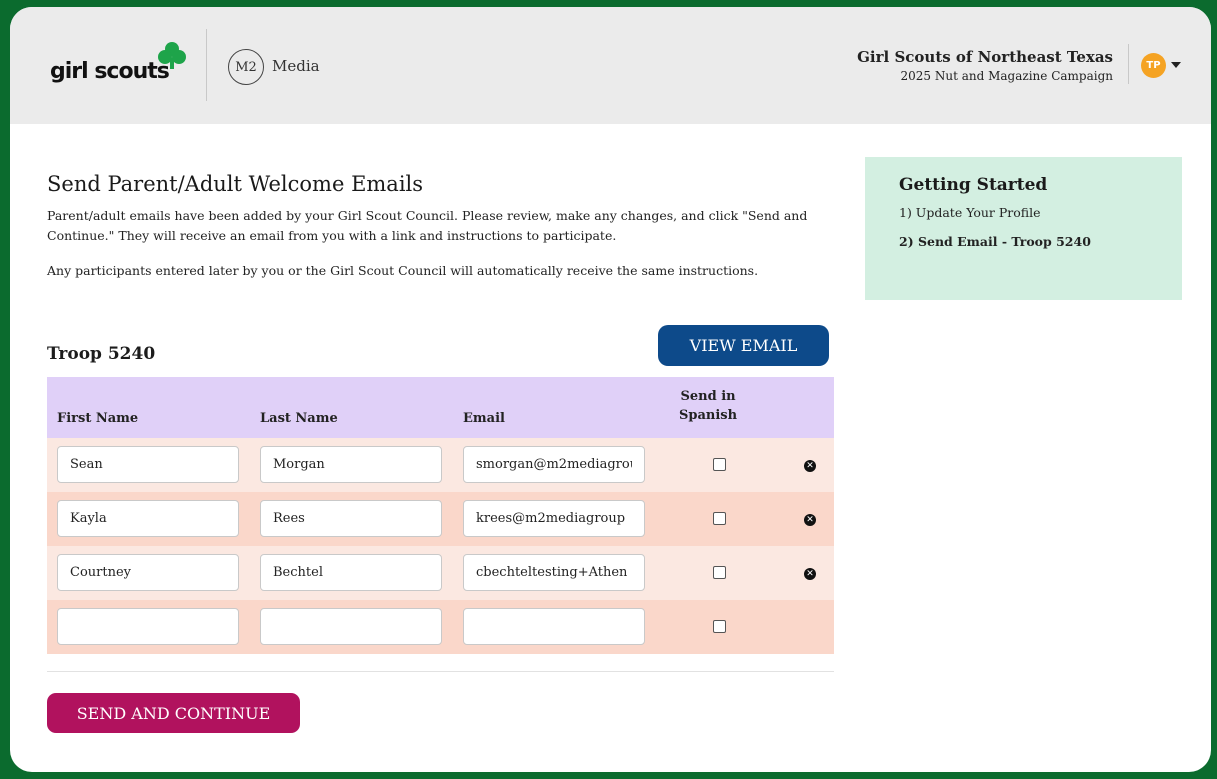 The image size is (1217, 779). What do you see at coordinates (246, 67) in the screenshot?
I see `m2-logo-badge: M2` at bounding box center [246, 67].